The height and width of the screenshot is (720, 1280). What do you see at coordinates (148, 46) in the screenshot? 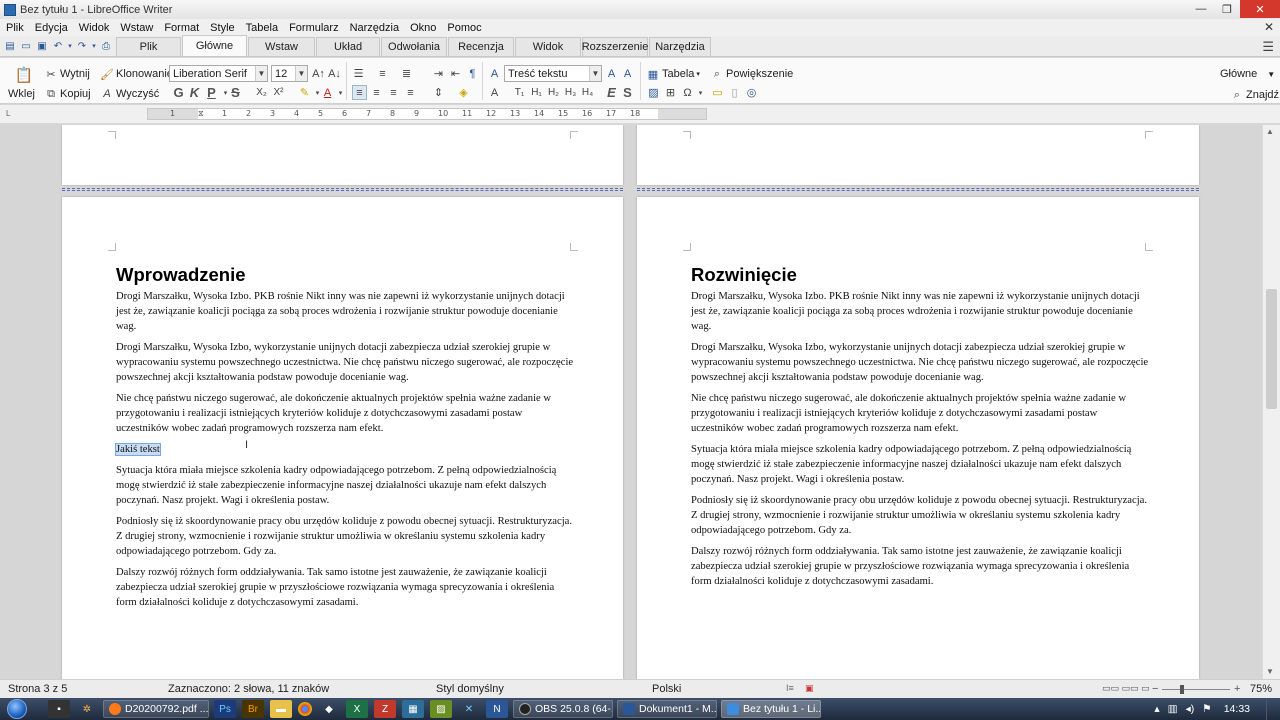
I see `tab-plik: Plik` at bounding box center [148, 46].